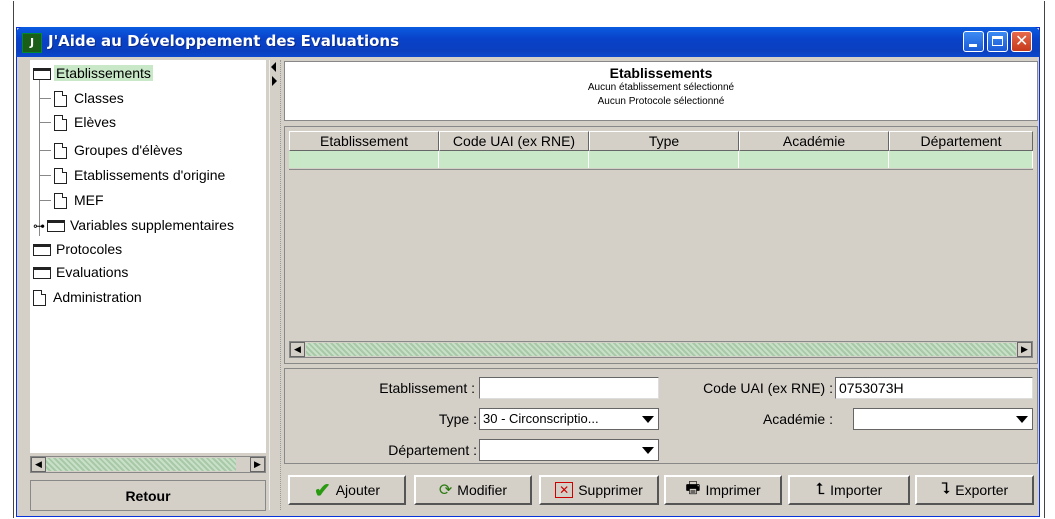 The height and width of the screenshot is (519, 1055). I want to click on departement-label: Département :, so click(432, 450).